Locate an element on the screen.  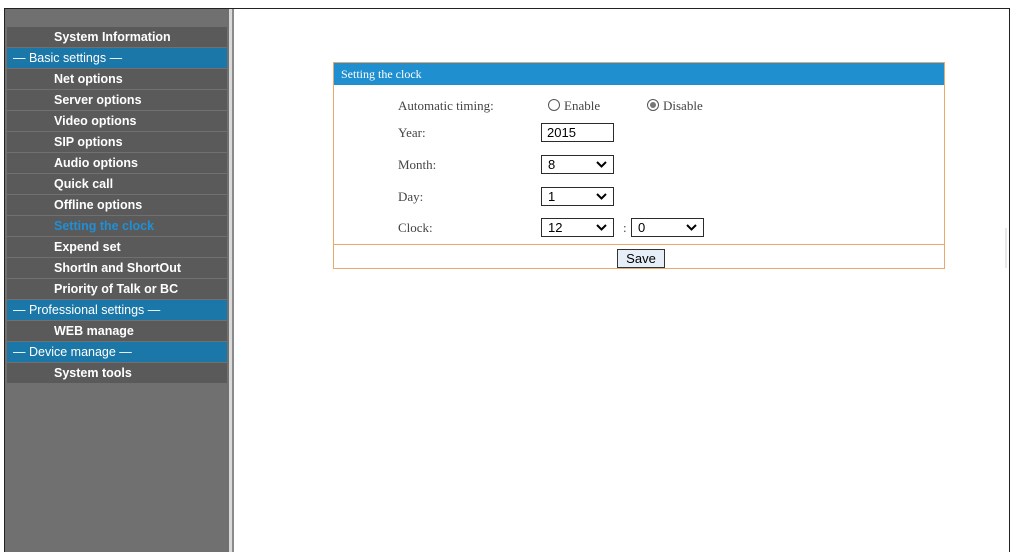
hour-select-value: 12 is located at coordinates (555, 227).